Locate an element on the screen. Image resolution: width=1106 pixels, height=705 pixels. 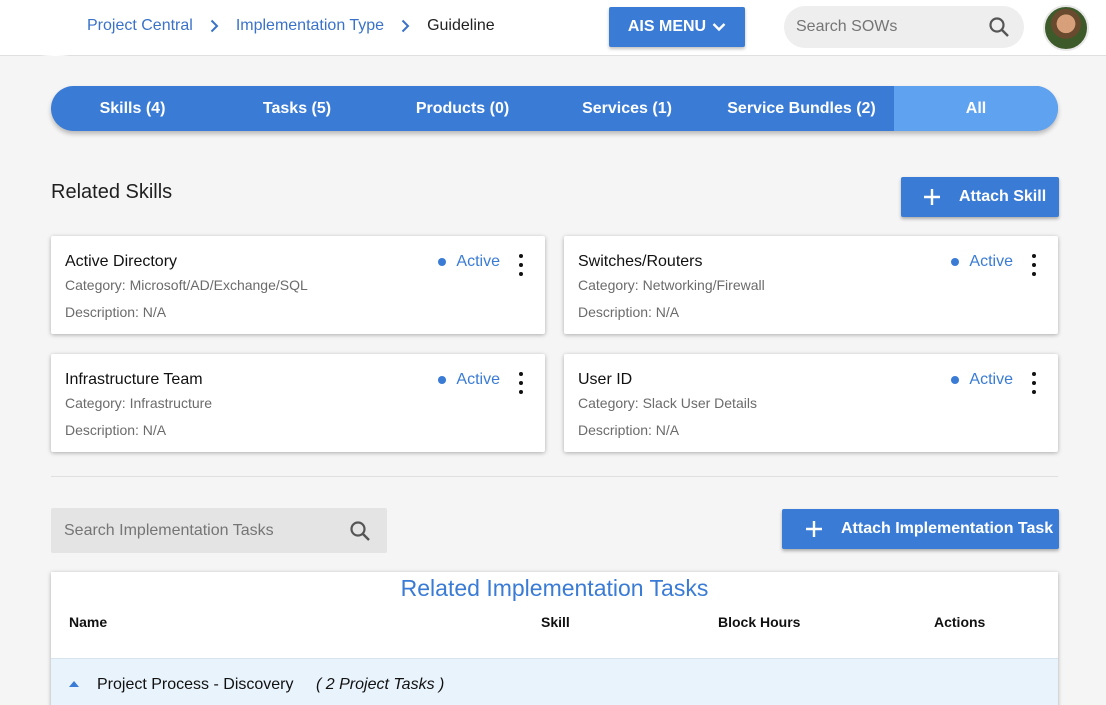
column-header-actions: Actions is located at coordinates (960, 622).